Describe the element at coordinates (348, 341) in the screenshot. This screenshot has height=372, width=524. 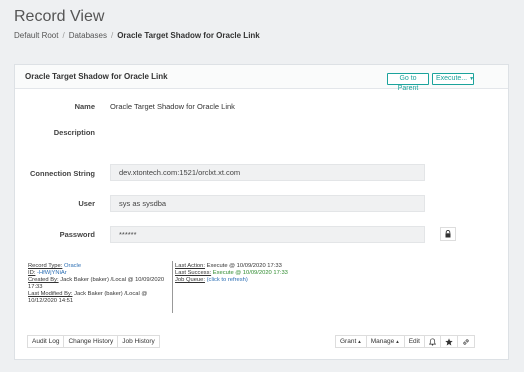
I see `grant-label: Grant` at that location.